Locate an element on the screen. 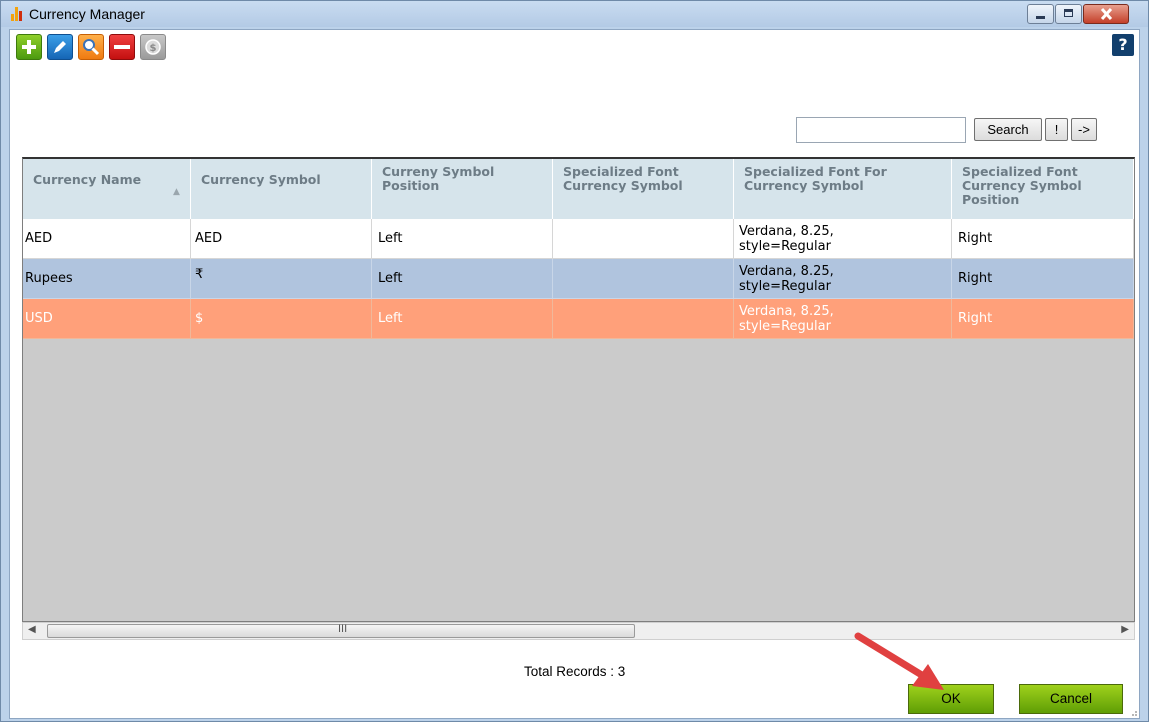 This screenshot has height=724, width=1151. table-cell: USD is located at coordinates (107, 319).